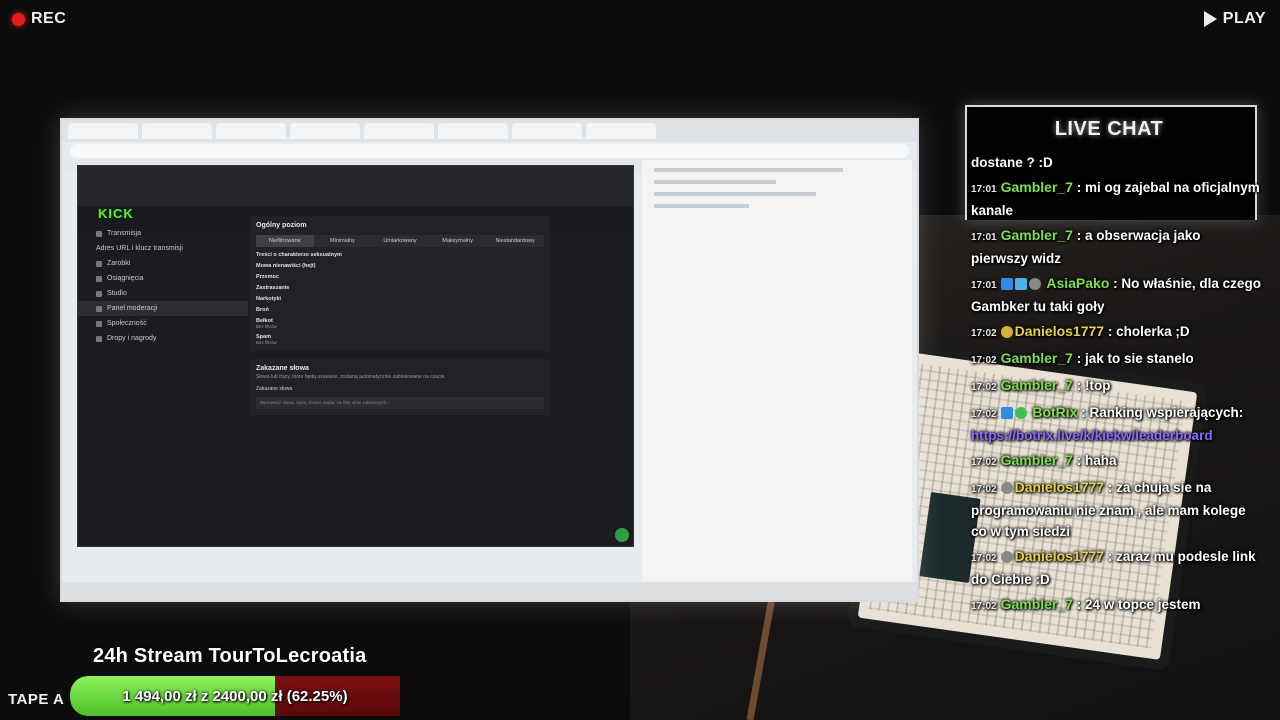 This screenshot has height=720, width=1280. Describe the element at coordinates (1054, 412) in the screenshot. I see `message-user: BotRix` at that location.